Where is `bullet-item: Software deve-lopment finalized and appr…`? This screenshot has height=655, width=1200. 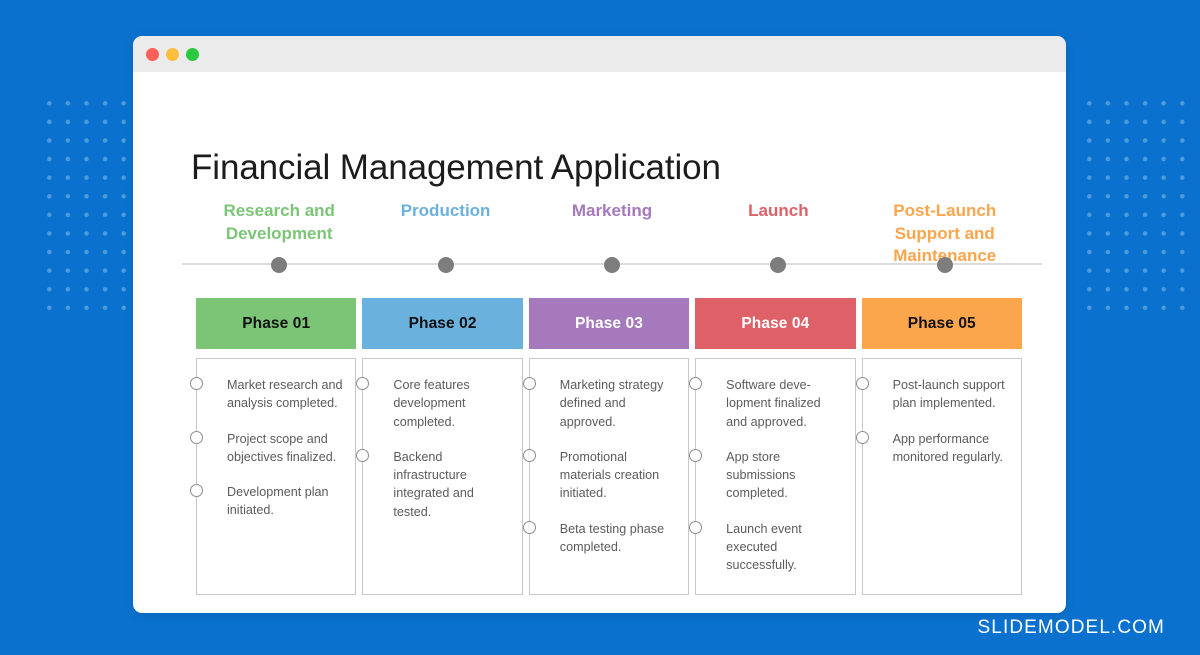
bullet-item: Software deve-lopment finalized and appr… is located at coordinates (766, 403).